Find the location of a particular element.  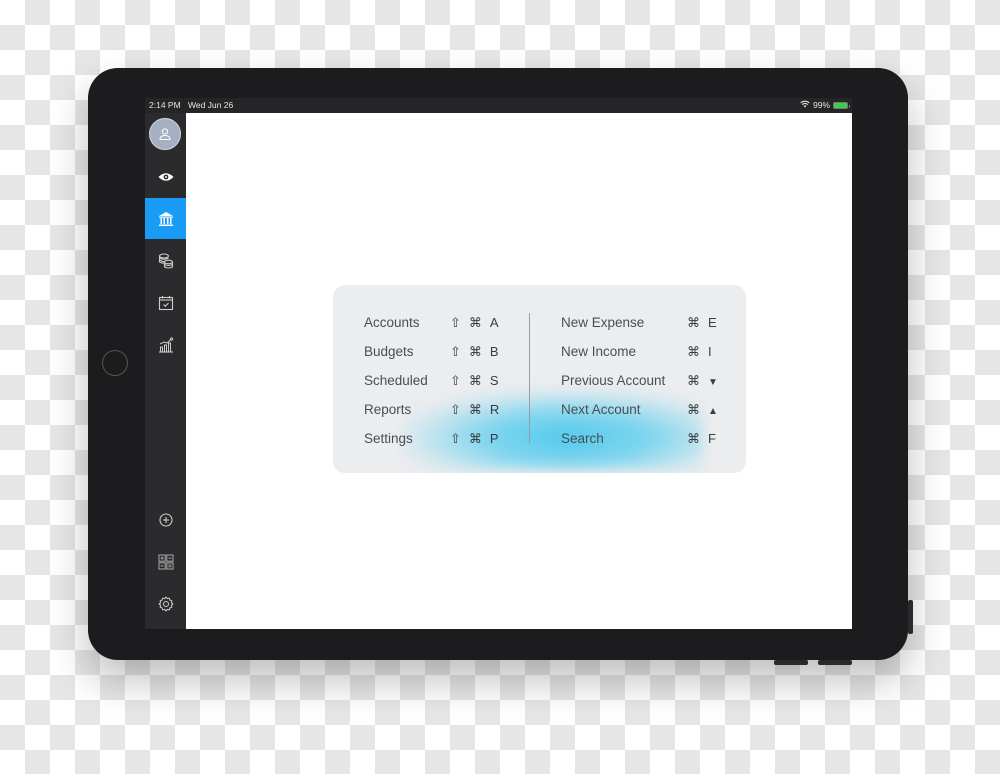

letter-key: I is located at coordinates (710, 351).